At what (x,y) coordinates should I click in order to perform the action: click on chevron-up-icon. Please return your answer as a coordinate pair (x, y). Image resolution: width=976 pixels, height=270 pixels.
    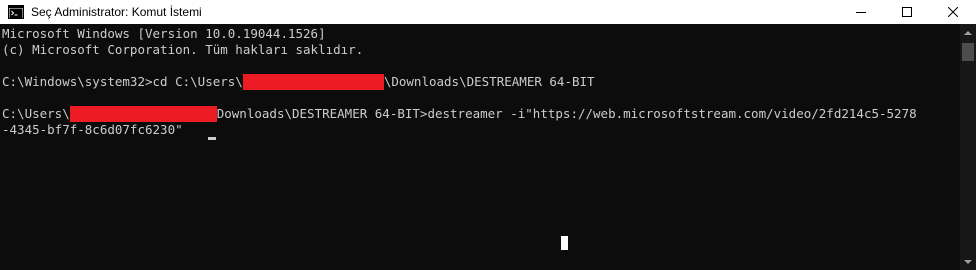
    Looking at the image, I should click on (968, 32).